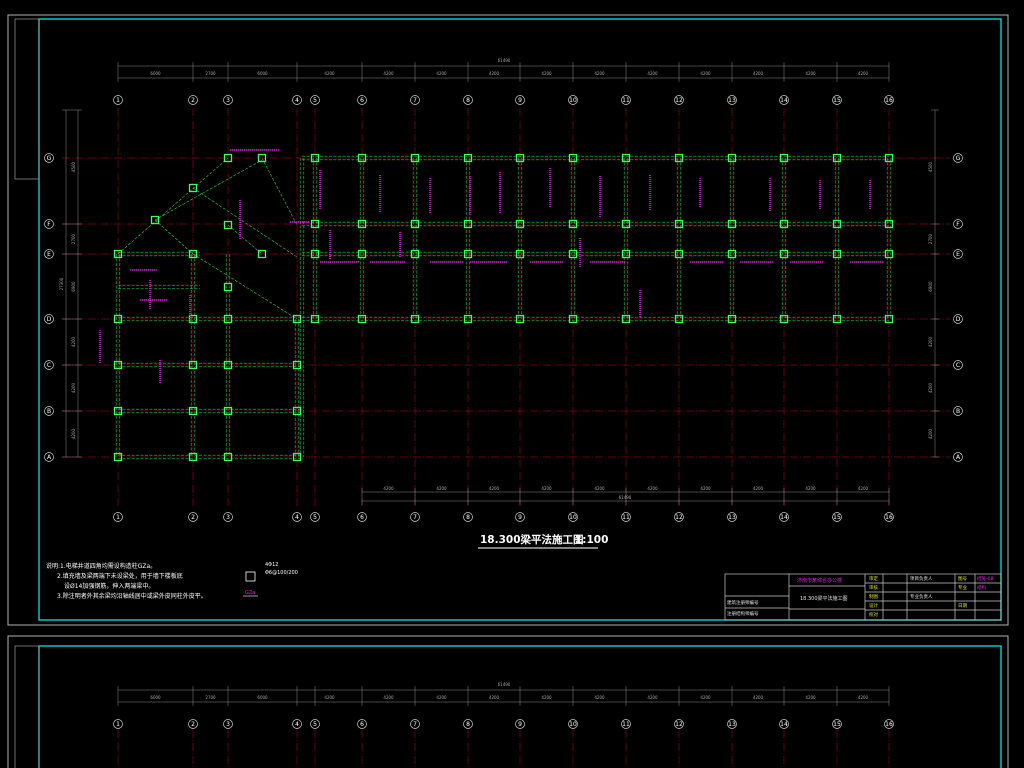 Image resolution: width=1024 pixels, height=768 pixels. Describe the element at coordinates (591, 540) in the screenshot. I see `drawing-scale: 1:100` at that location.